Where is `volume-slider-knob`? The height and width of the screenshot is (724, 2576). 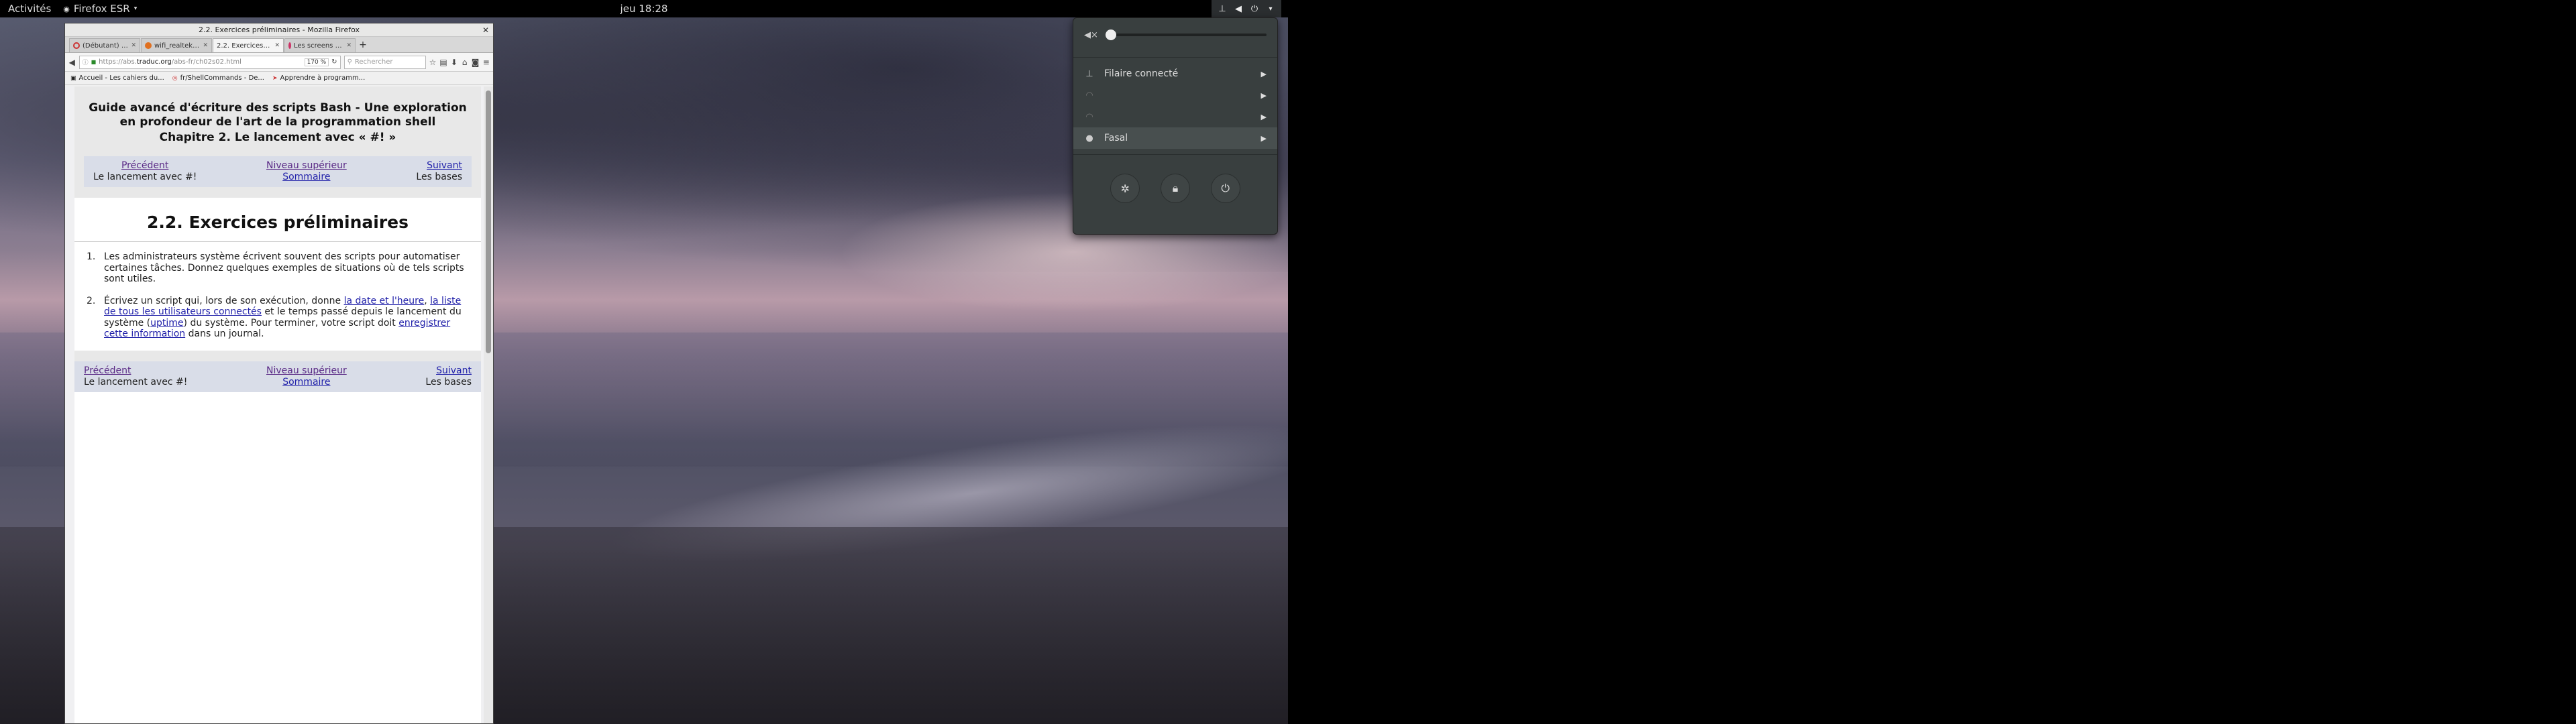
volume-slider-knob is located at coordinates (1111, 34).